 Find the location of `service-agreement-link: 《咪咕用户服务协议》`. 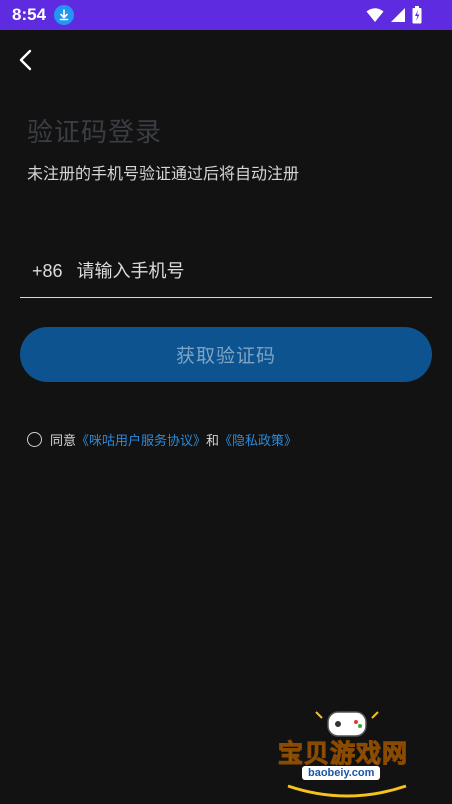

service-agreement-link: 《咪咕用户服务协议》 is located at coordinates (141, 439).